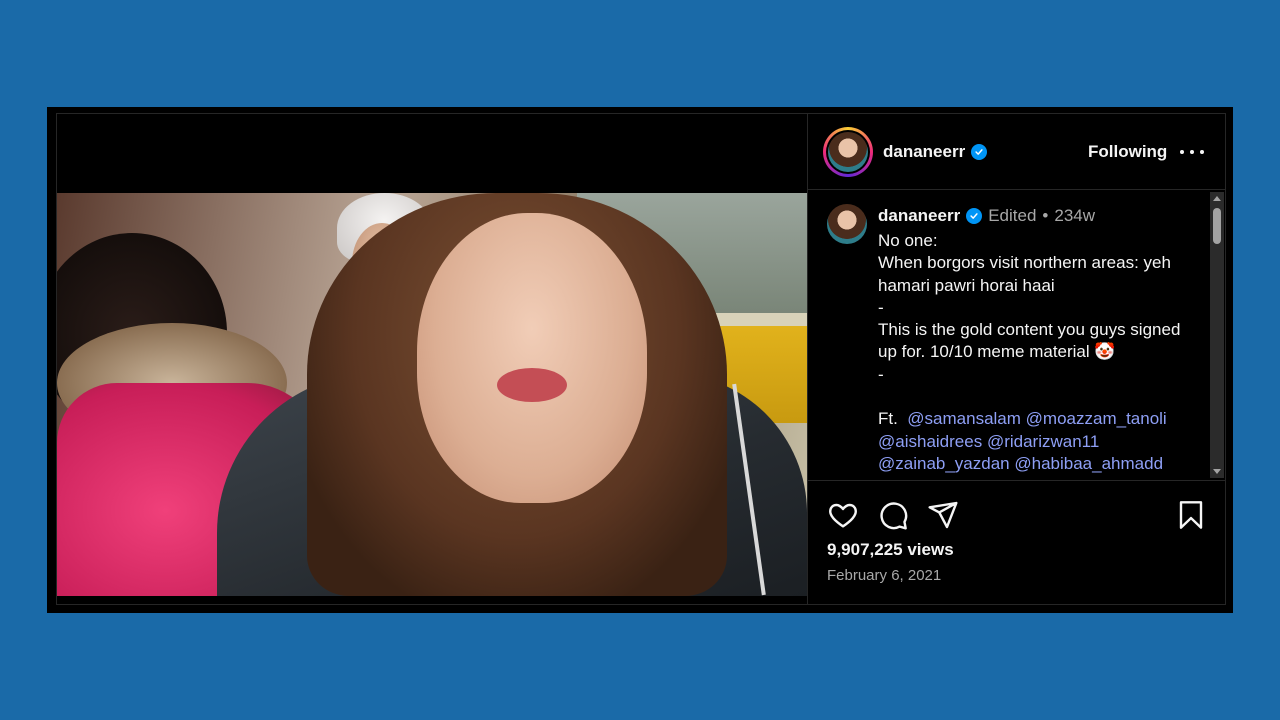 This screenshot has width=1280, height=720. I want to click on avatar-story-ring, so click(848, 152).